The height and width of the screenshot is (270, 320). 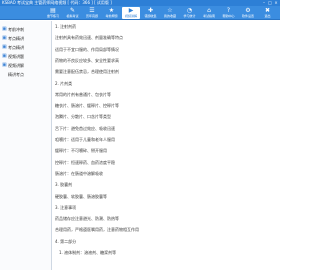 I want to click on text-line: 2. 片剂类, so click(x=64, y=83).